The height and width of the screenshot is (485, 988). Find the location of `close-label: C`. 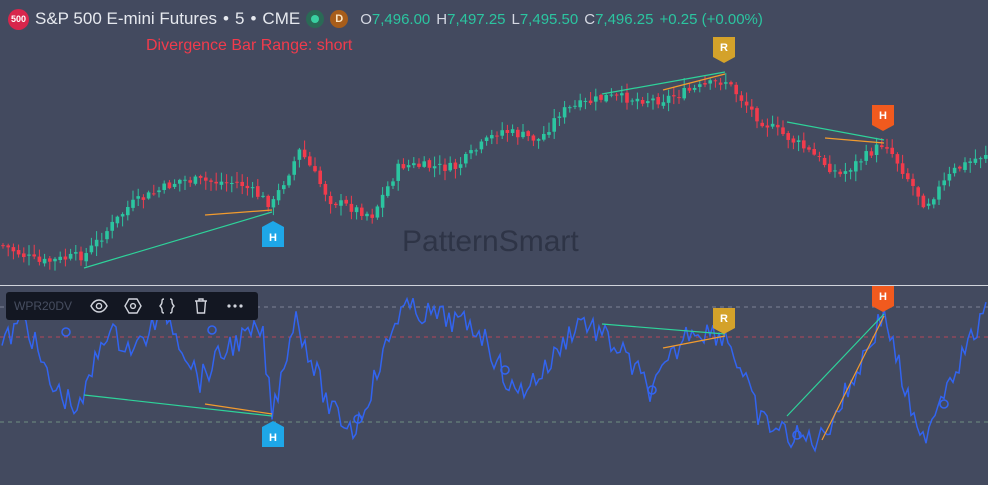

close-label: C is located at coordinates (590, 19).